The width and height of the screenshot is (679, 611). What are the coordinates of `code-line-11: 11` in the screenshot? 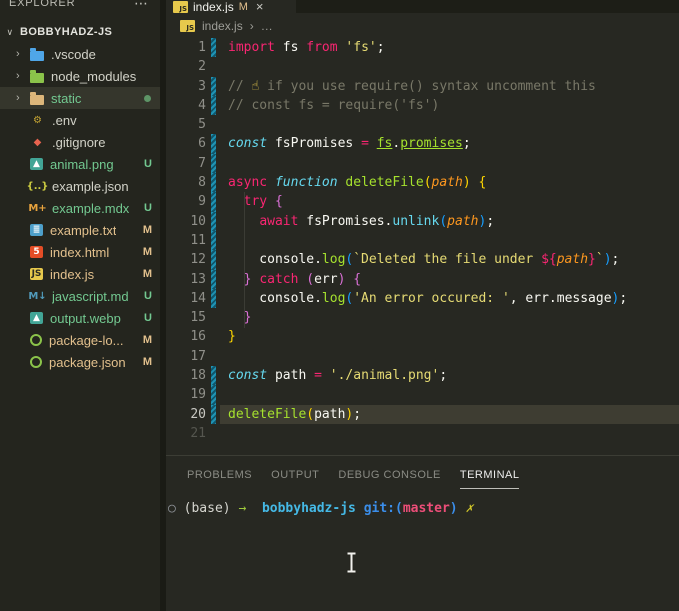 It's located at (422, 240).